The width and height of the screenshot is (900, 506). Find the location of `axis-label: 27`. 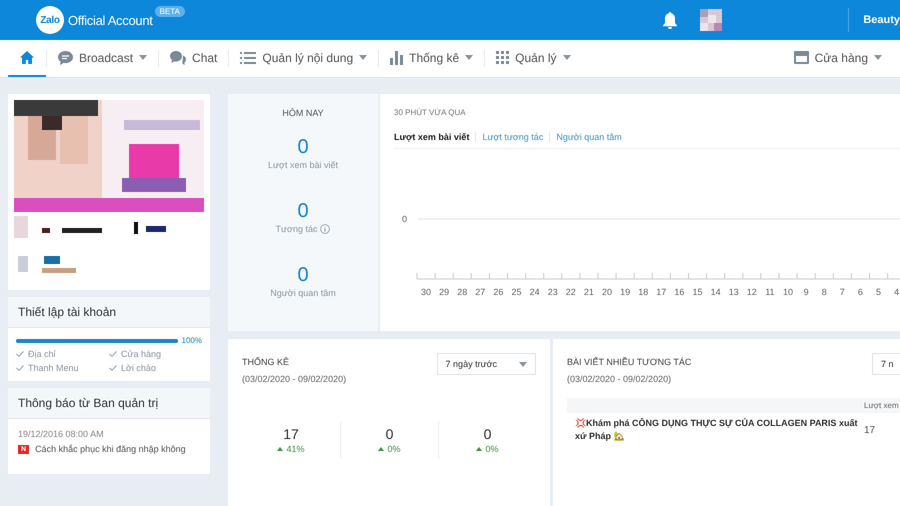

axis-label: 27 is located at coordinates (480, 292).